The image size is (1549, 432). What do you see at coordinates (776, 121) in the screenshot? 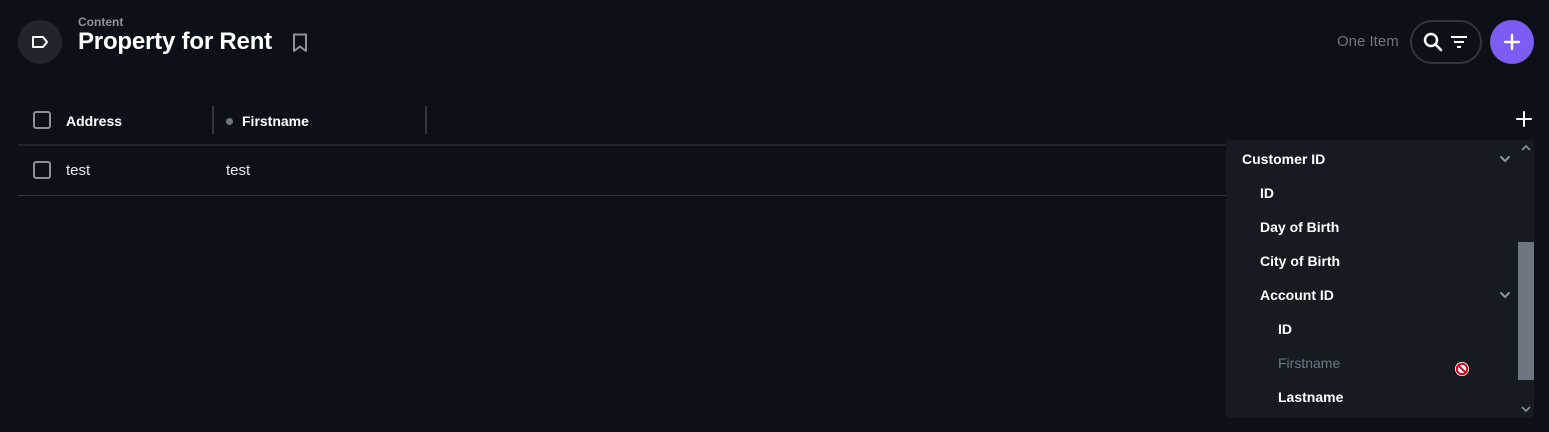
I see `table-header: Address Firstname` at bounding box center [776, 121].